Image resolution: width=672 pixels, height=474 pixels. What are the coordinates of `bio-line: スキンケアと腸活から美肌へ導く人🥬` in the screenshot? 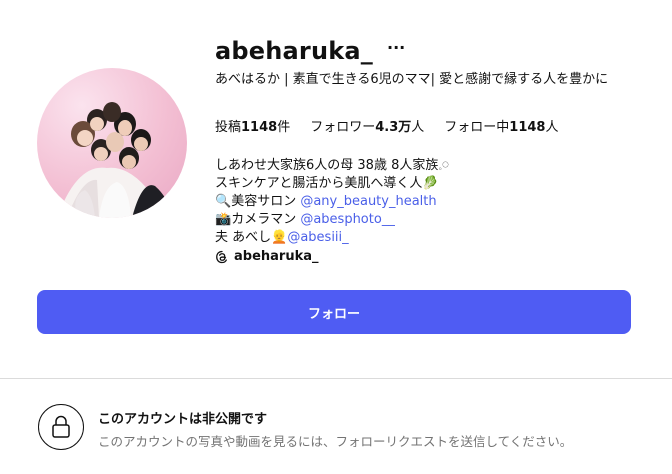 It's located at (327, 183).